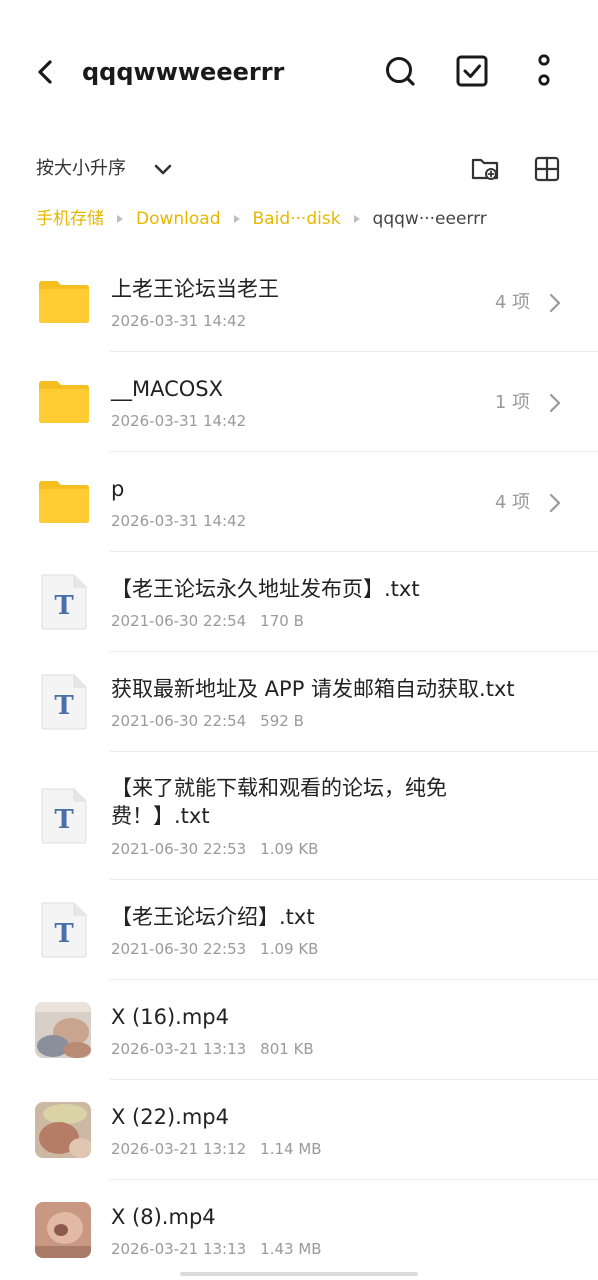 The height and width of the screenshot is (1280, 598). Describe the element at coordinates (299, 930) in the screenshot. I see `list-item-file: T 【老王论坛介绍】.txt 2021-06-30 22:53 1.09 KB` at that location.